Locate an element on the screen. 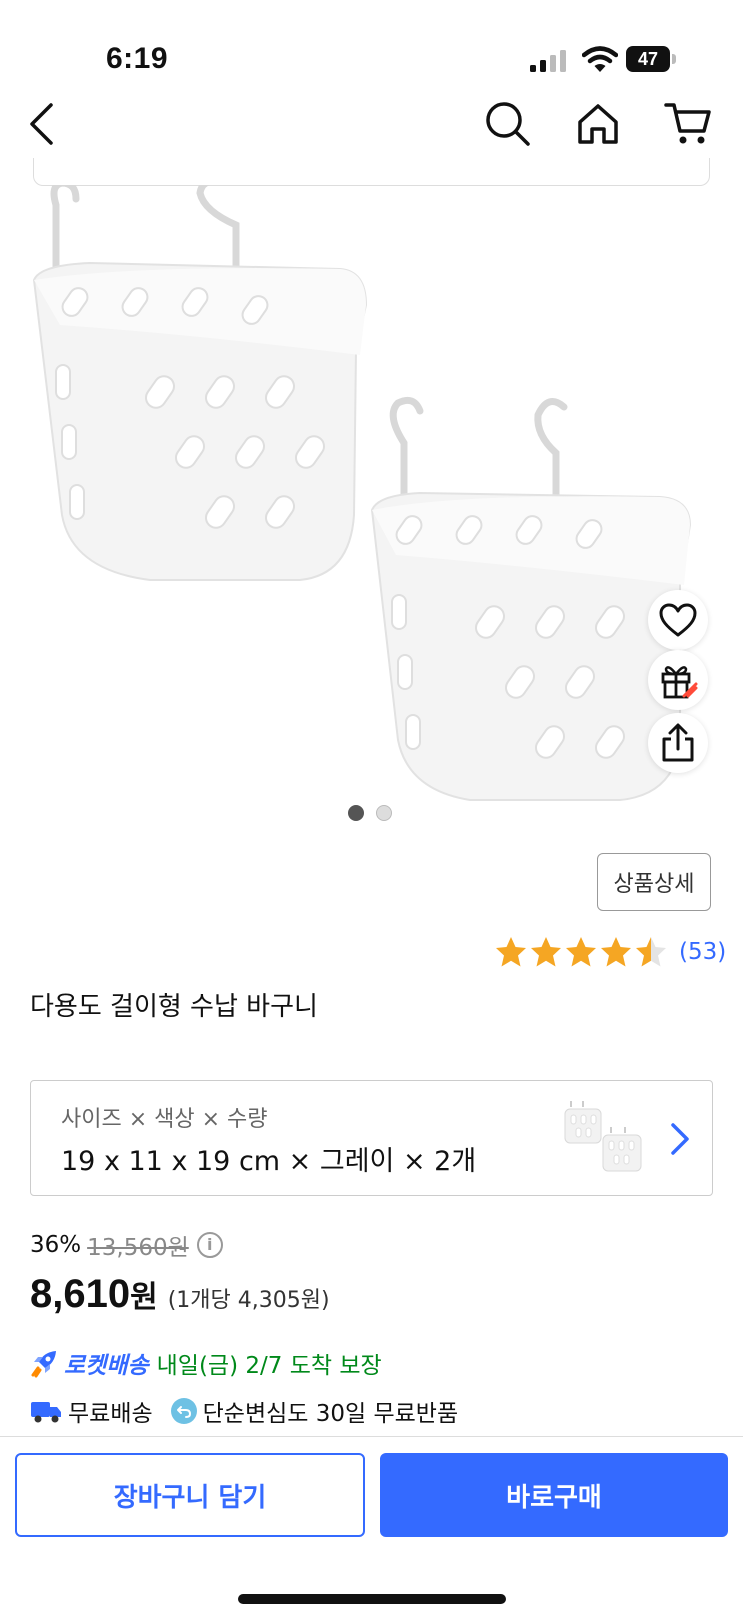  status-time: 6:19 is located at coordinates (137, 58).